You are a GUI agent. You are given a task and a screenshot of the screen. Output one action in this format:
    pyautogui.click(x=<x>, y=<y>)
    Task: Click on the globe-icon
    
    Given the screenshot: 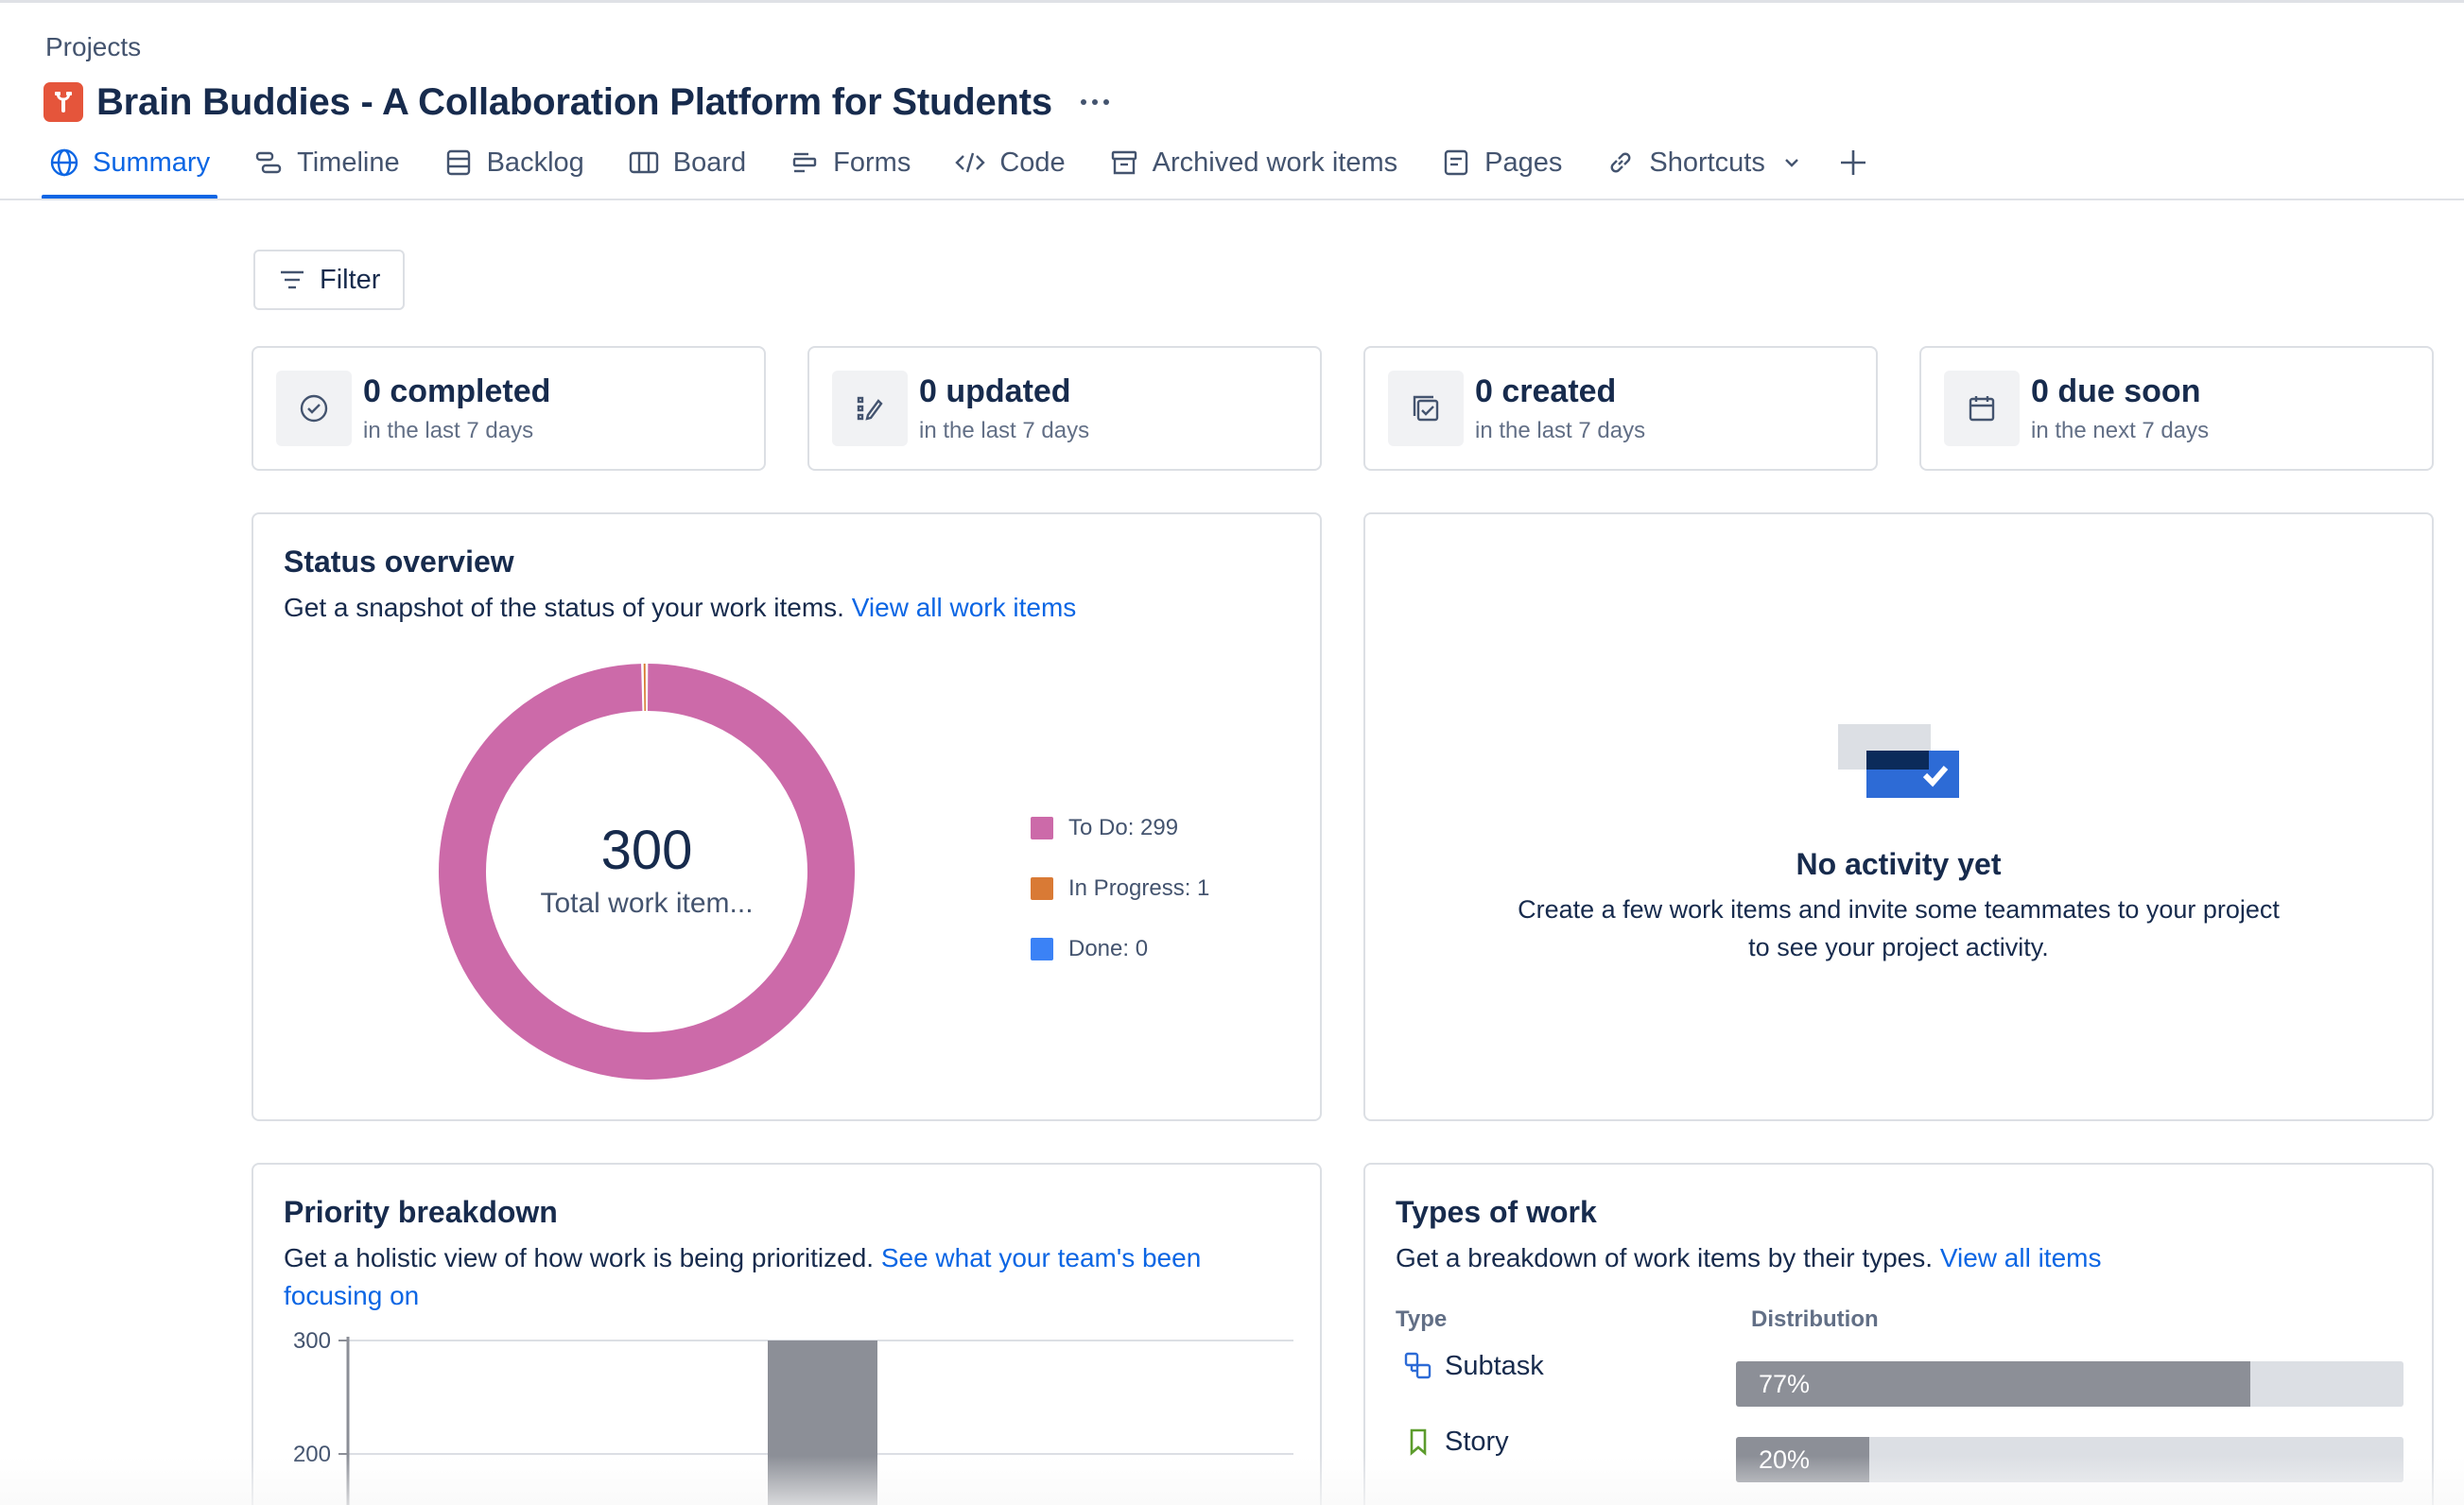 What is the action you would take?
    pyautogui.click(x=64, y=162)
    